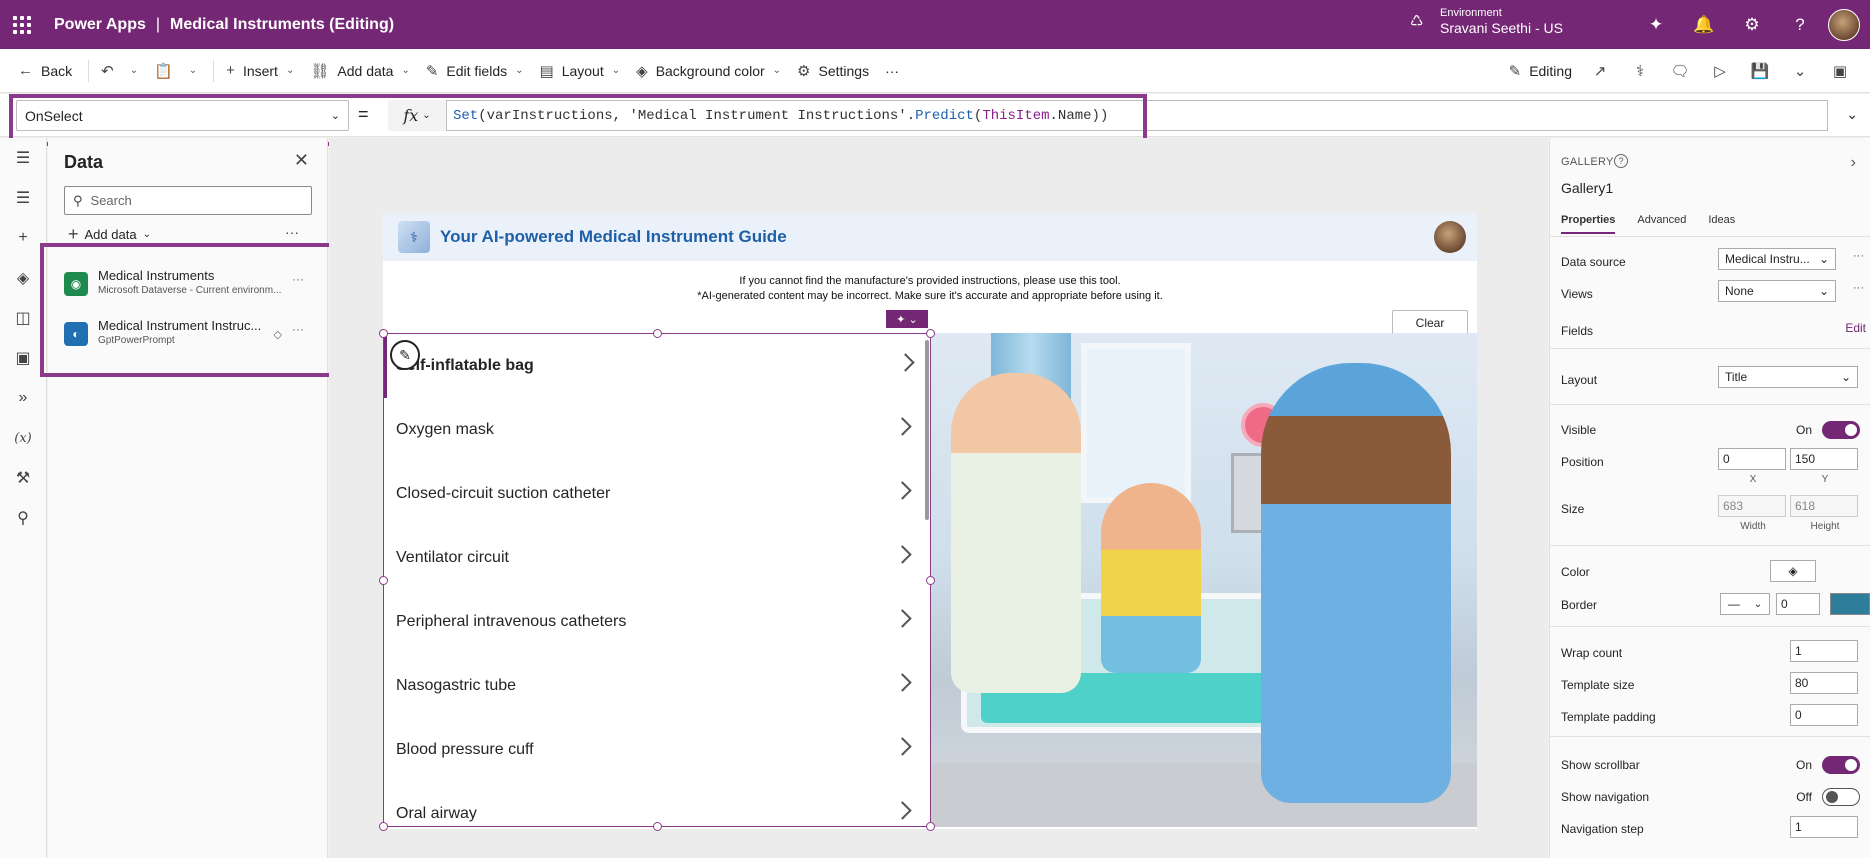  I want to click on hamburger-menu-icon: ☰, so click(23, 158).